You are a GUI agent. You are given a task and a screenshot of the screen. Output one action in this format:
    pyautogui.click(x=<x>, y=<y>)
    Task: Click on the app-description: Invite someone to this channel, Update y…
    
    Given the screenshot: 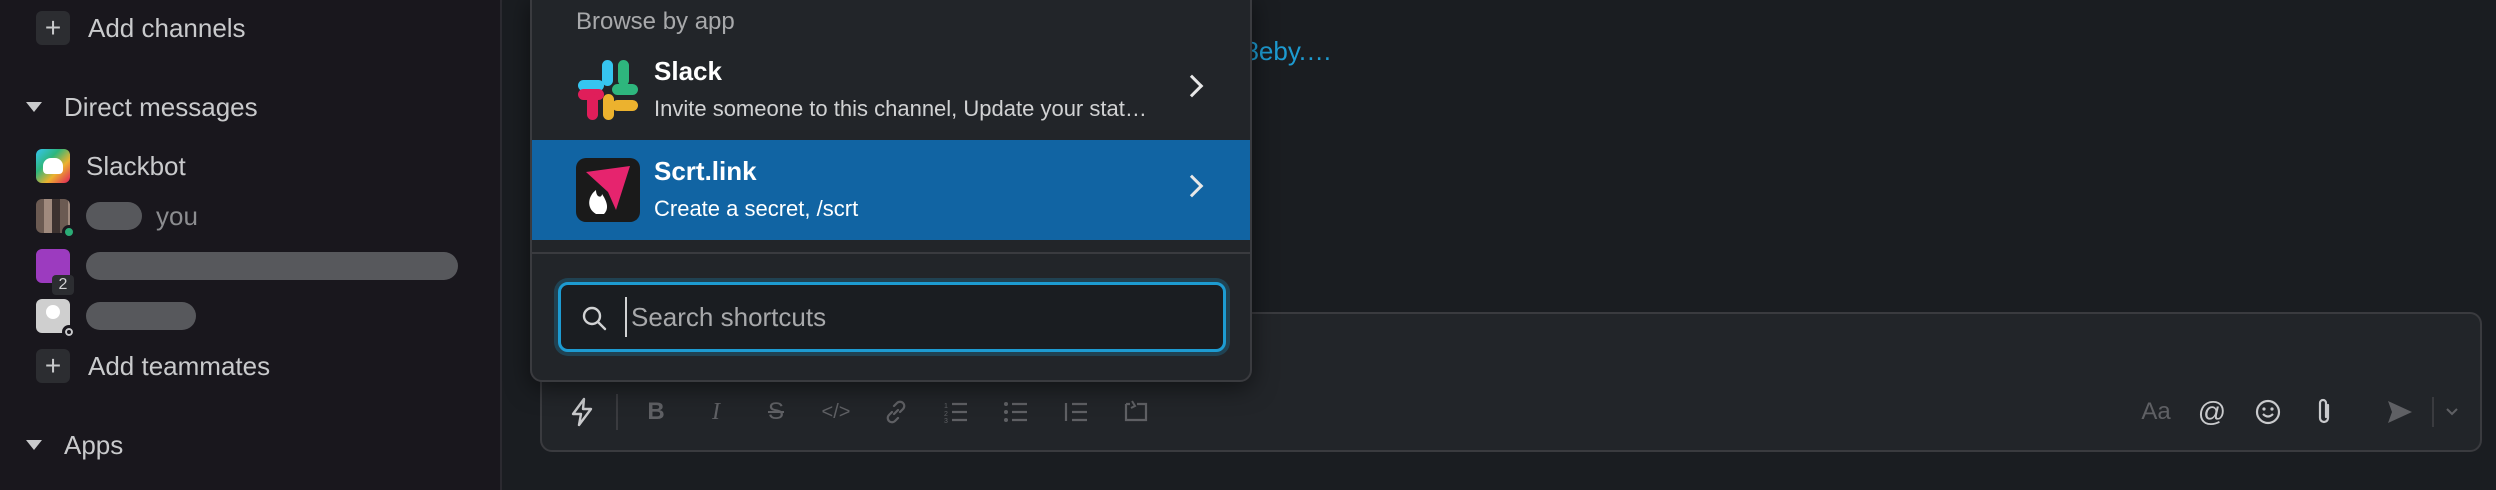 What is the action you would take?
    pyautogui.click(x=900, y=108)
    